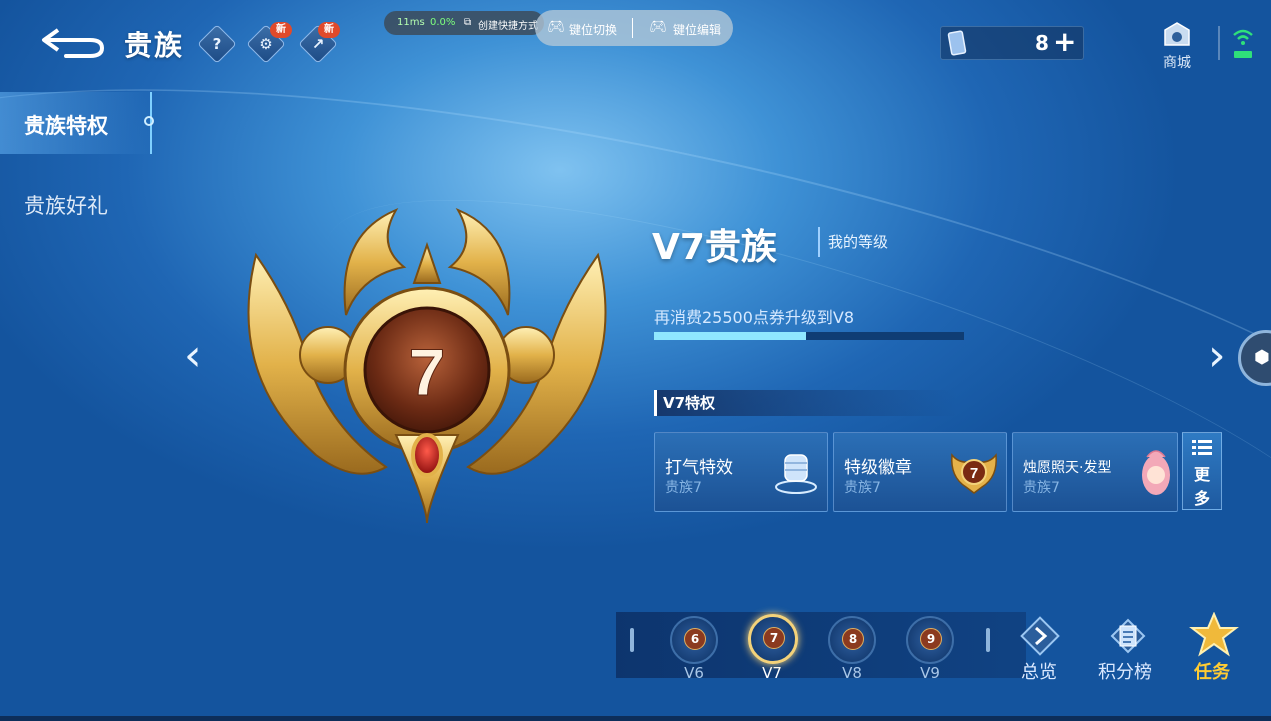 This screenshot has width=1271, height=721. What do you see at coordinates (73, 42) in the screenshot?
I see `back-arrow-icon` at bounding box center [73, 42].